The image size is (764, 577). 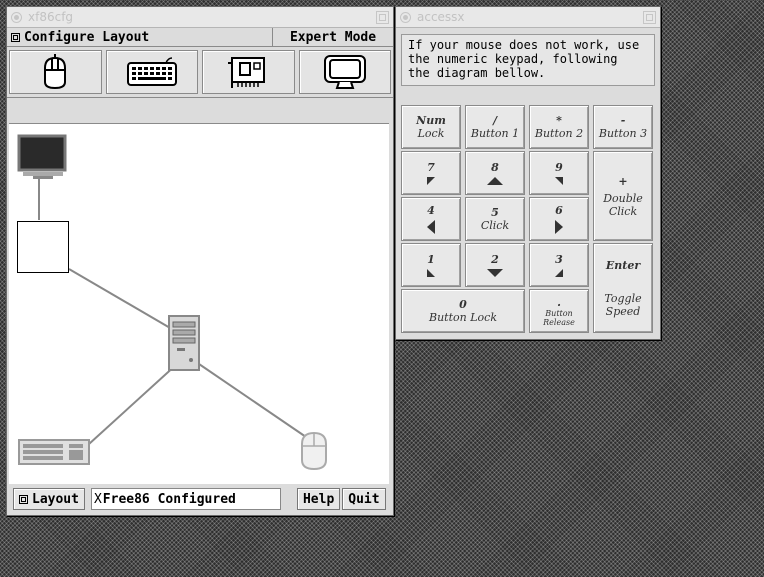 I want to click on computer-icon, so click(x=184, y=343).